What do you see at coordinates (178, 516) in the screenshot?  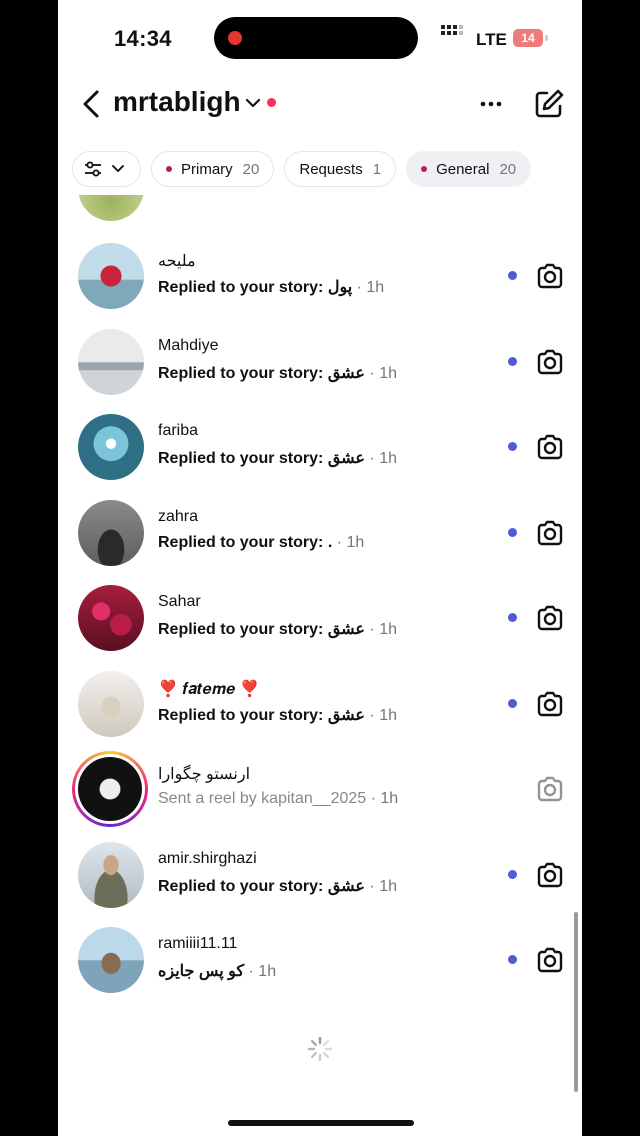 I see `thread-name: zahra` at bounding box center [178, 516].